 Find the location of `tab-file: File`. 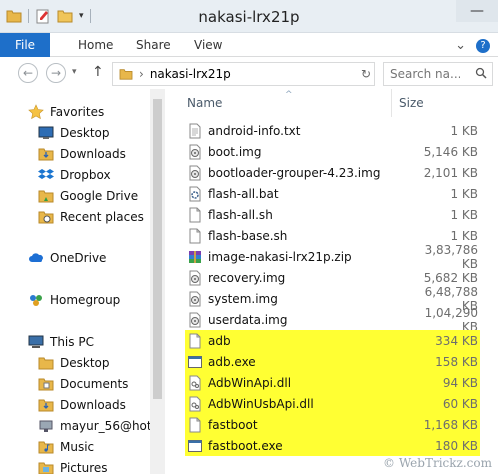

tab-file: File is located at coordinates (25, 45).